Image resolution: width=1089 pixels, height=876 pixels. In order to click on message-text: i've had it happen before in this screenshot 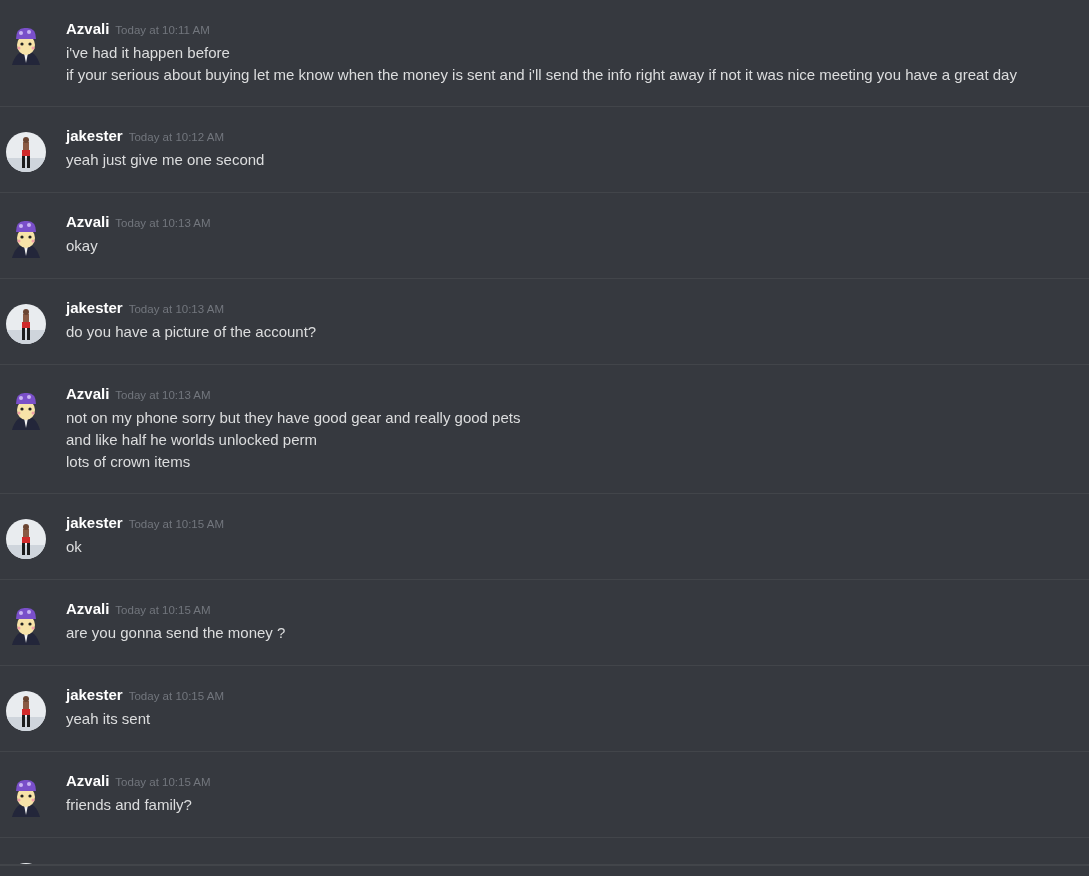, I will do `click(148, 53)`.